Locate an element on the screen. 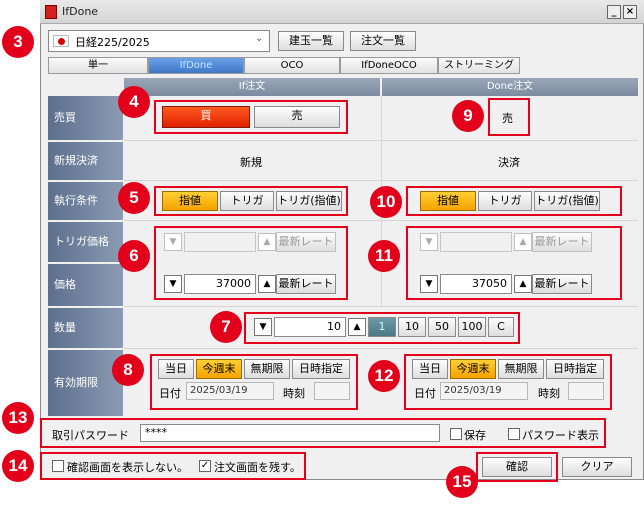 This screenshot has width=644, height=508. qty-preset-button: 100 is located at coordinates (472, 327).